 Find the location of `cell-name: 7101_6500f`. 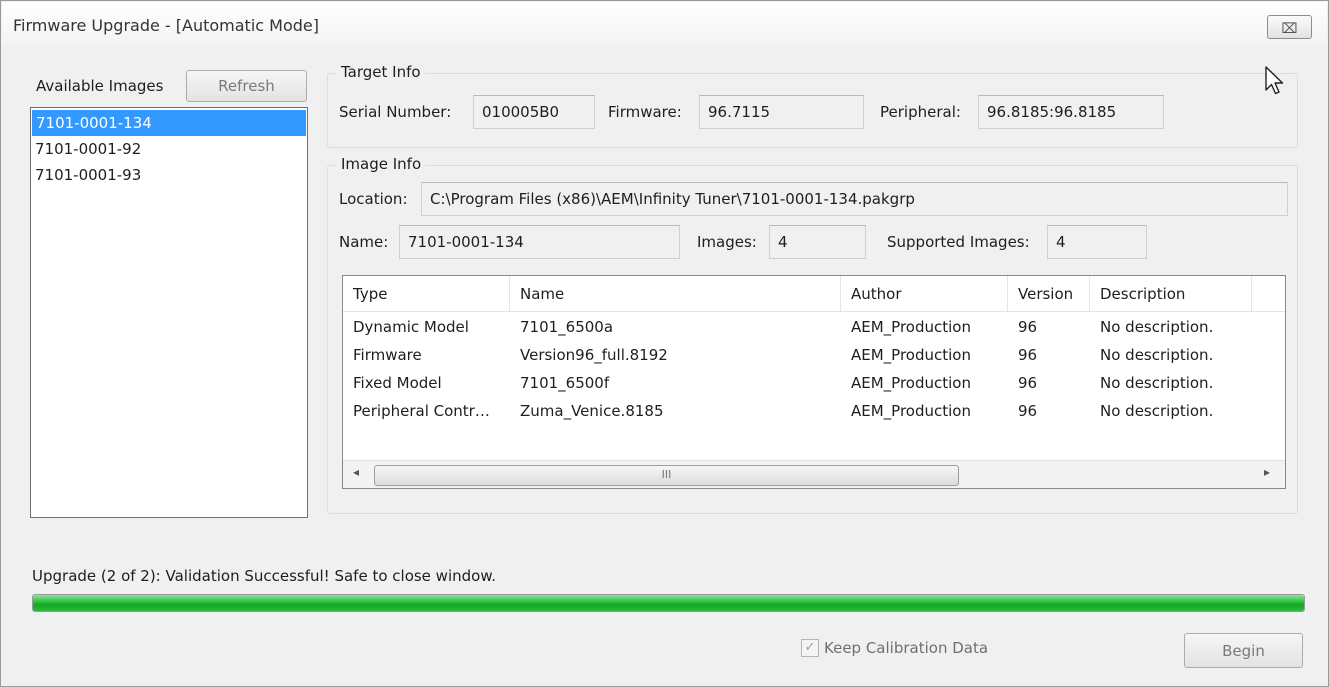

cell-name: 7101_6500f is located at coordinates (565, 383).